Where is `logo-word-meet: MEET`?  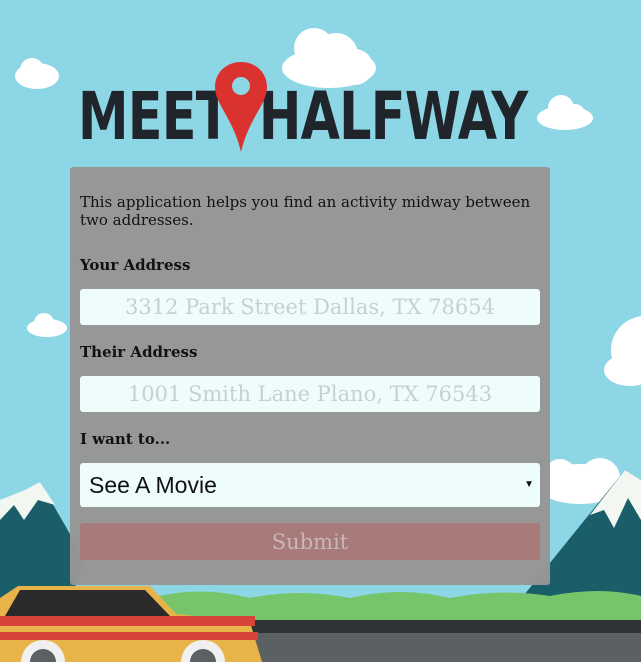 logo-word-meet: MEET is located at coordinates (154, 116).